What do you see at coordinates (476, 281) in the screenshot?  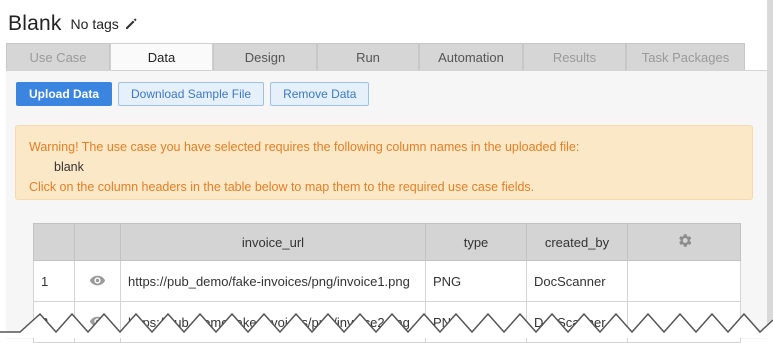 I see `cell-type: PNG` at bounding box center [476, 281].